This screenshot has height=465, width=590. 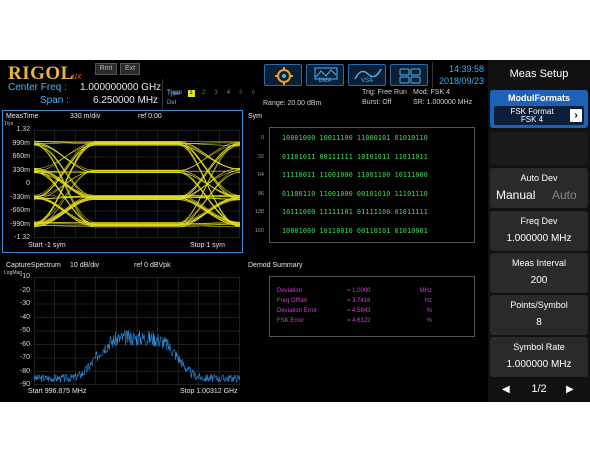 I want to click on y-tick-label: 660m, so click(x=21, y=156).